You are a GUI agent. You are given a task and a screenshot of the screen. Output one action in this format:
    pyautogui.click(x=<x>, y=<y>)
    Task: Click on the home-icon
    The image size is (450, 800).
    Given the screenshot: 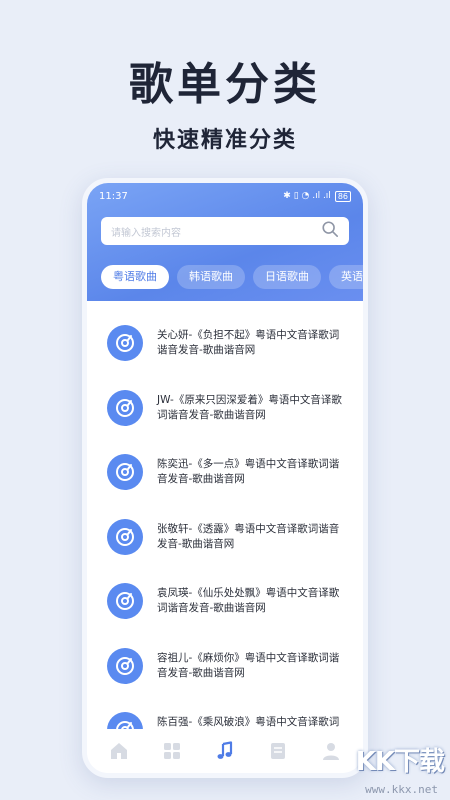 What is the action you would take?
    pyautogui.click(x=119, y=751)
    